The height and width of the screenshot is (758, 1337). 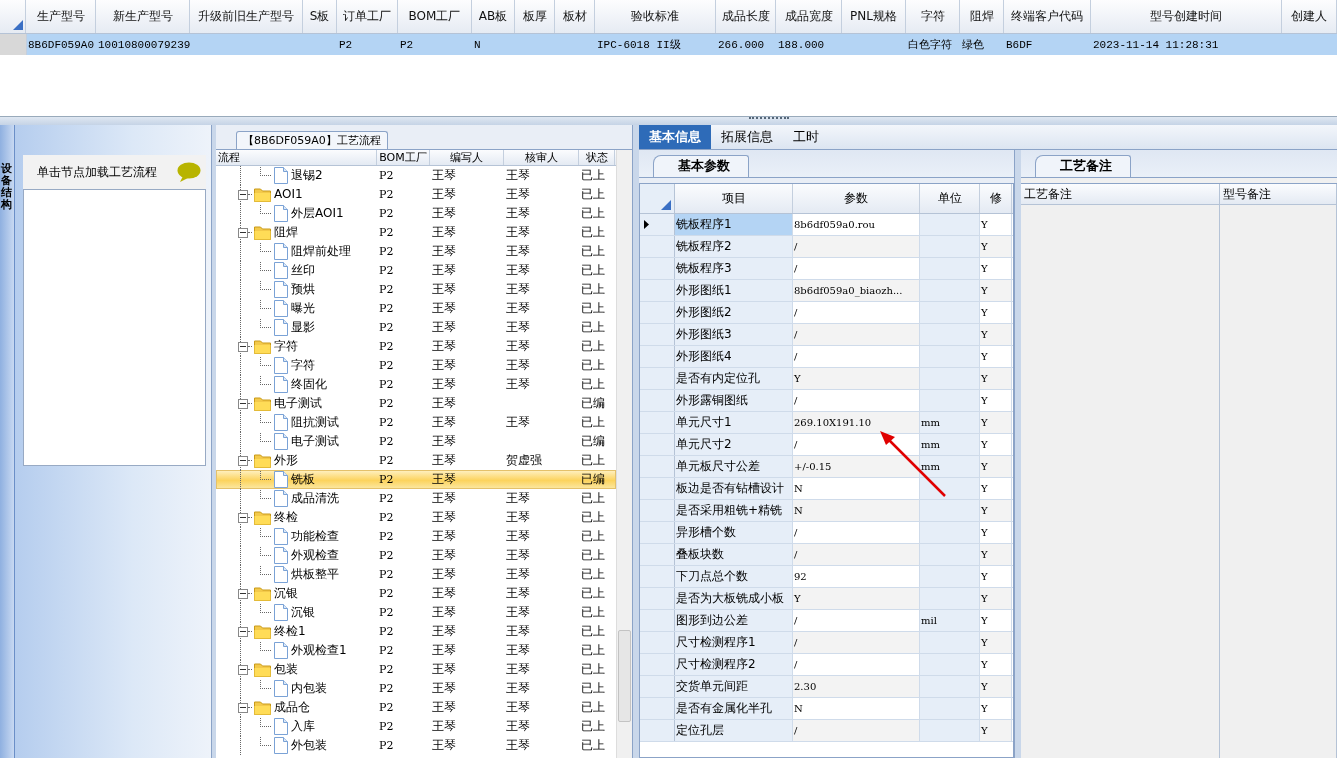 What do you see at coordinates (416, 688) in the screenshot?
I see `tree-row: 内包装 P2 王琴 王琴 已上` at bounding box center [416, 688].